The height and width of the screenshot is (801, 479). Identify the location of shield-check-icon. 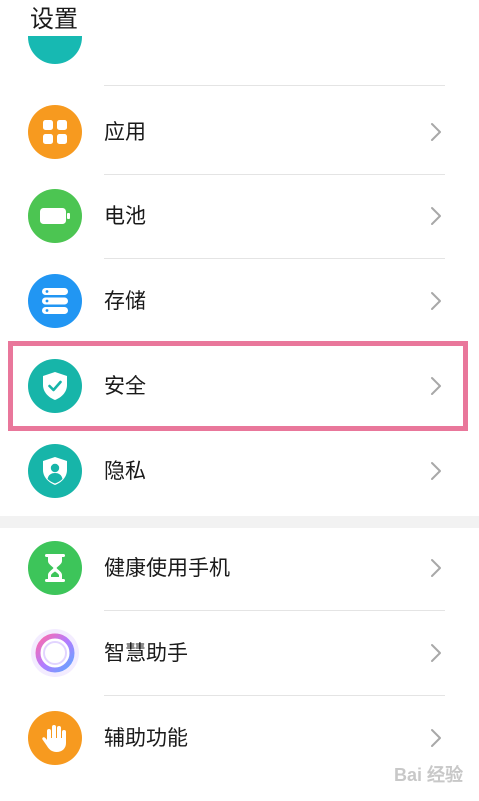
(55, 386).